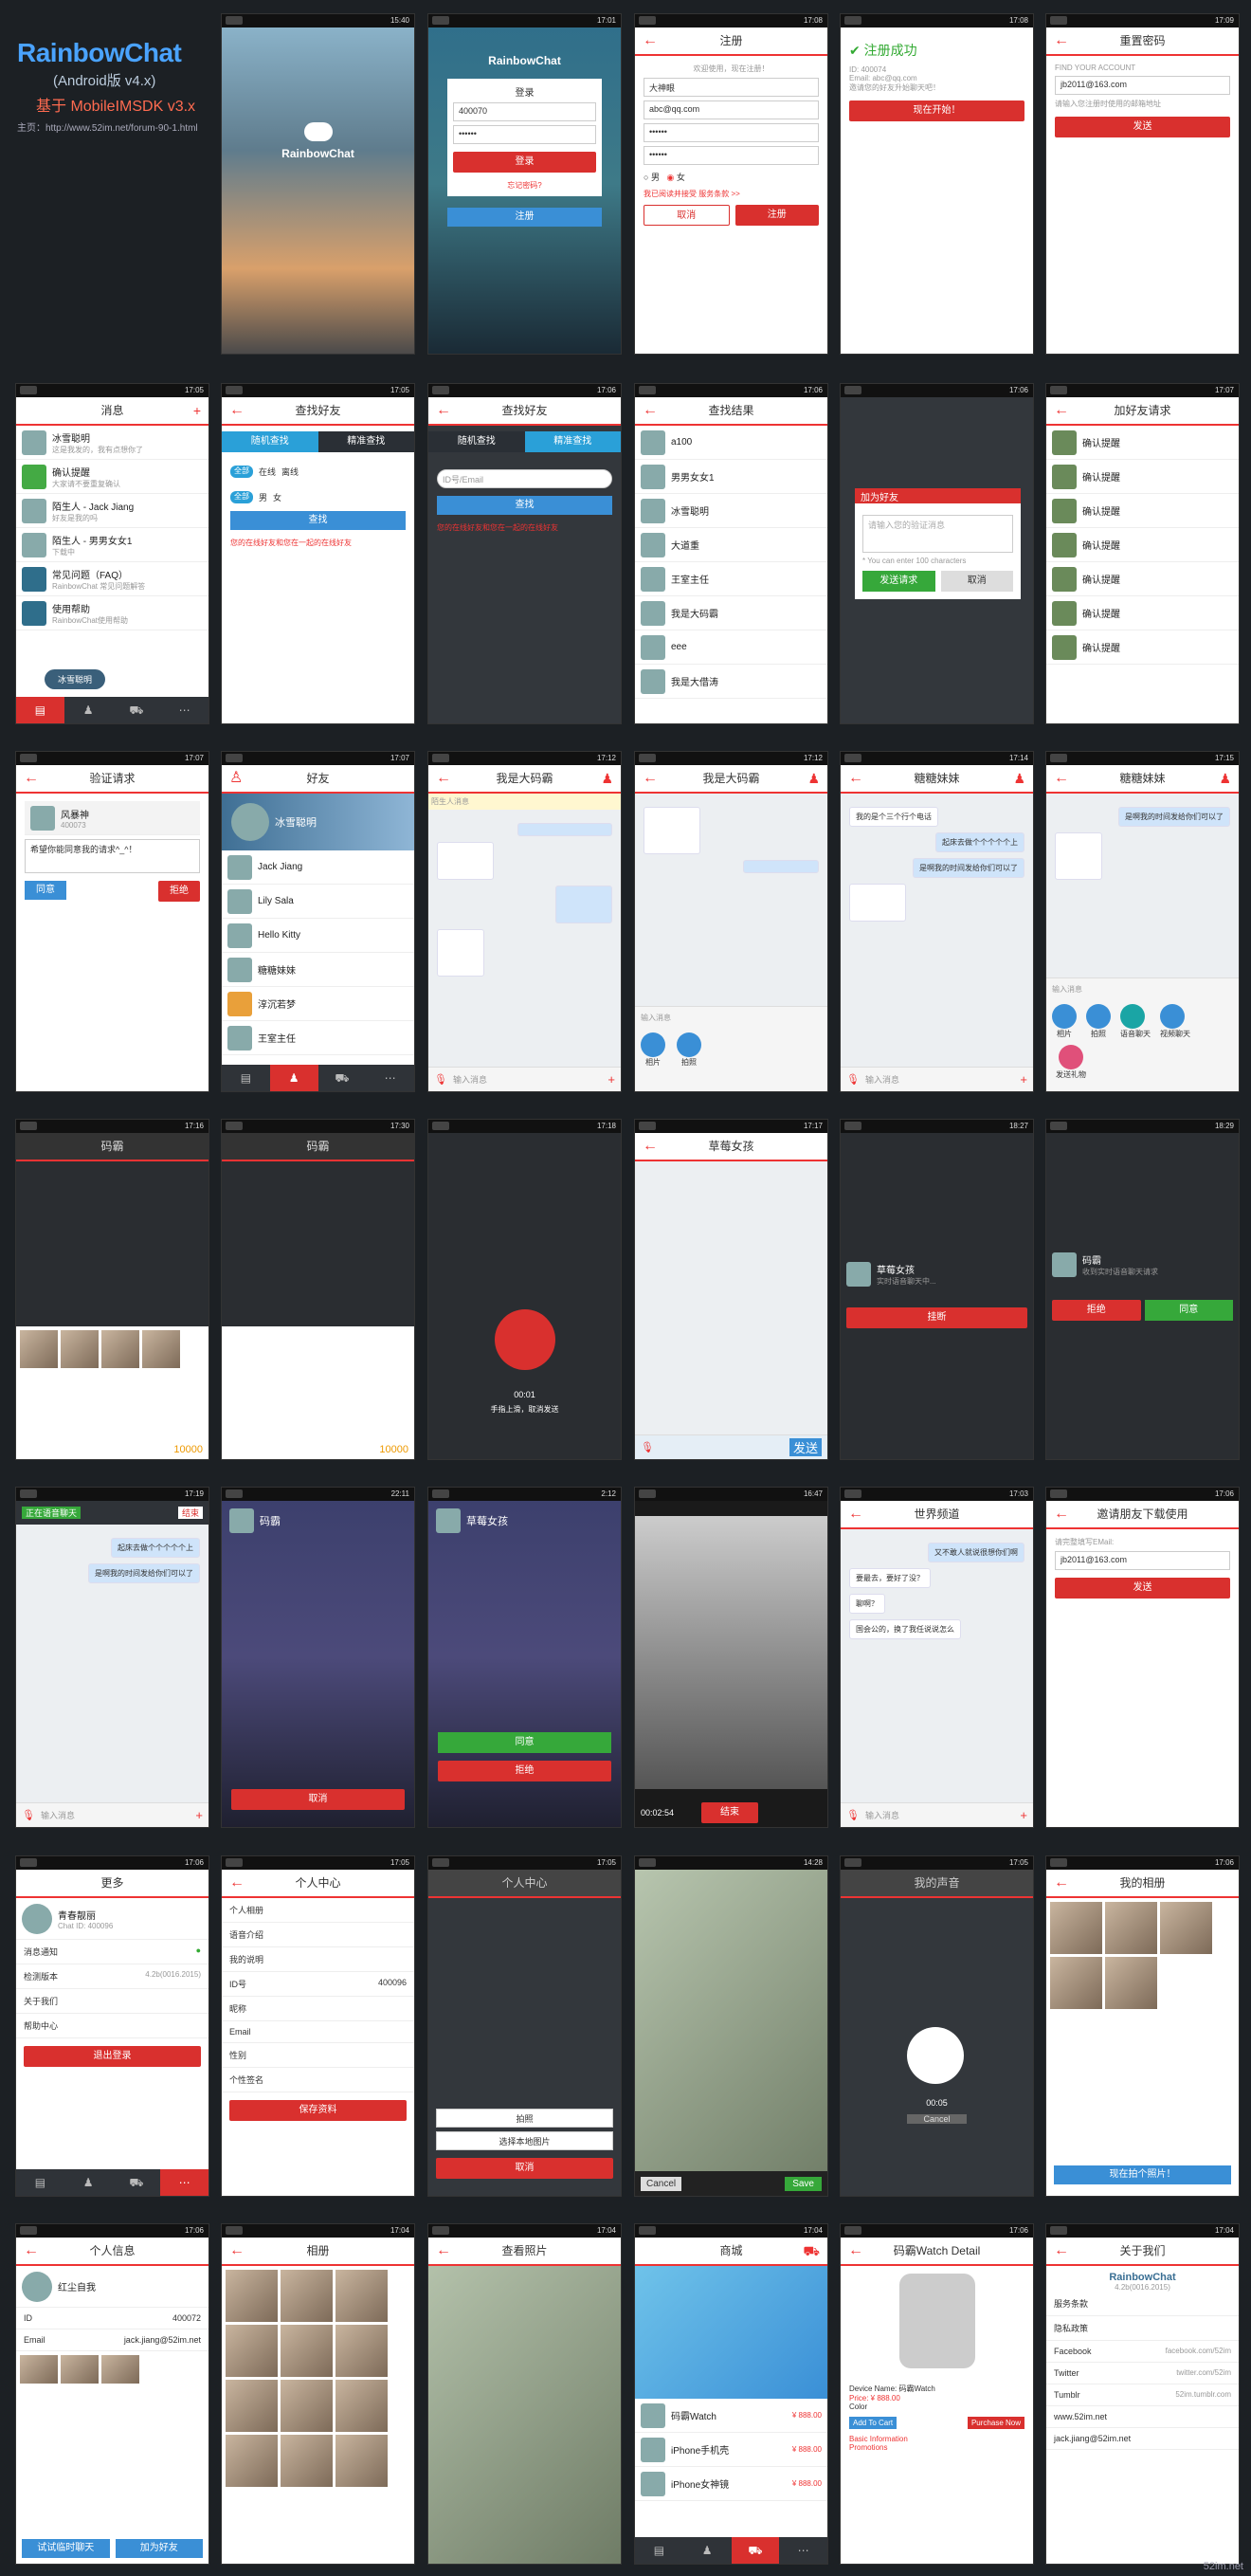  I want to click on list-item: Jack Jiang, so click(318, 867).